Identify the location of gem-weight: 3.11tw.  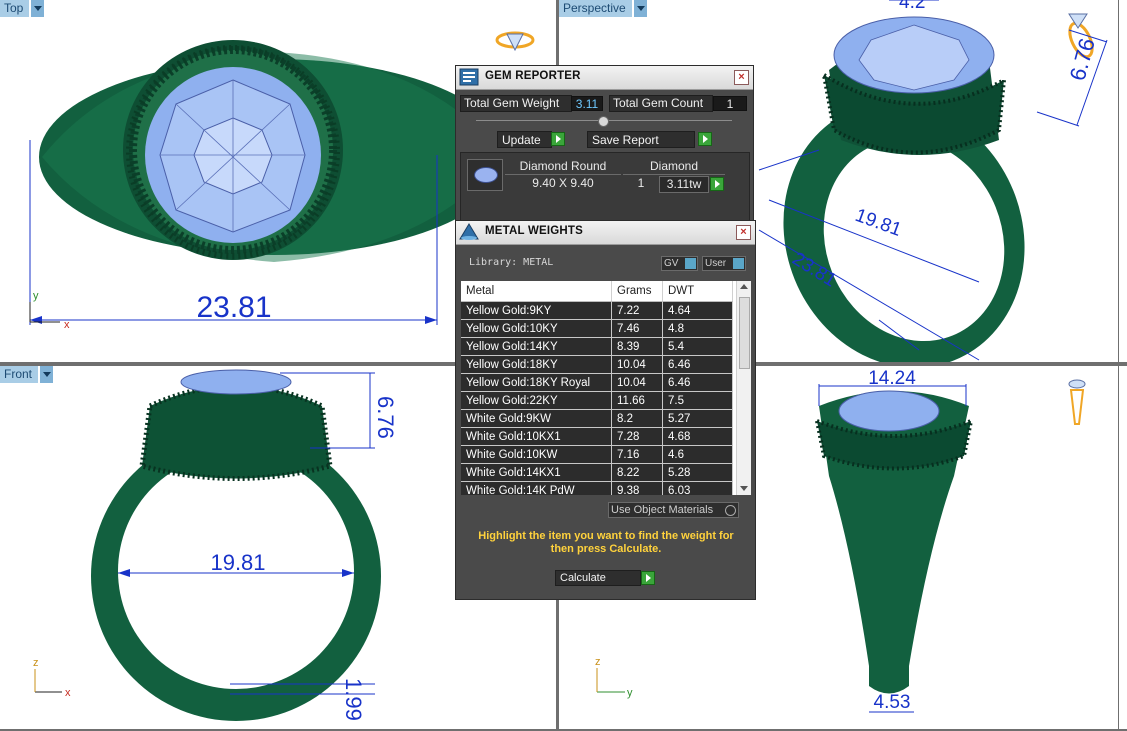
(684, 184).